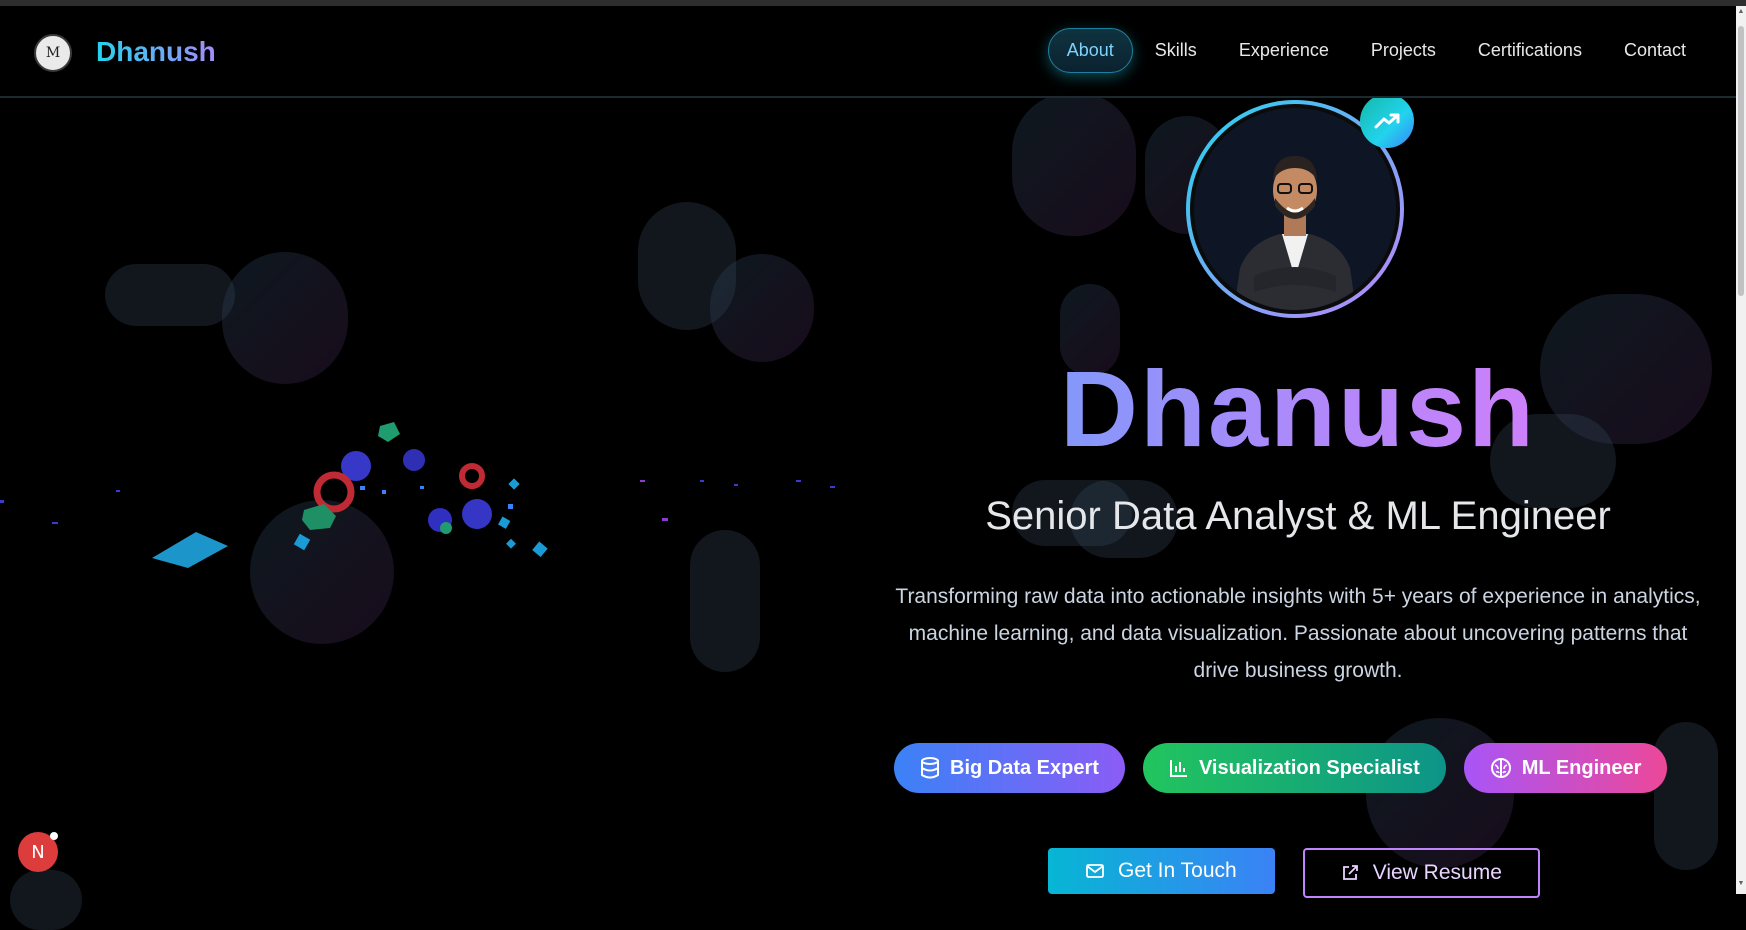 The image size is (1746, 930). Describe the element at coordinates (1178, 768) in the screenshot. I see `bar-chart-icon` at that location.